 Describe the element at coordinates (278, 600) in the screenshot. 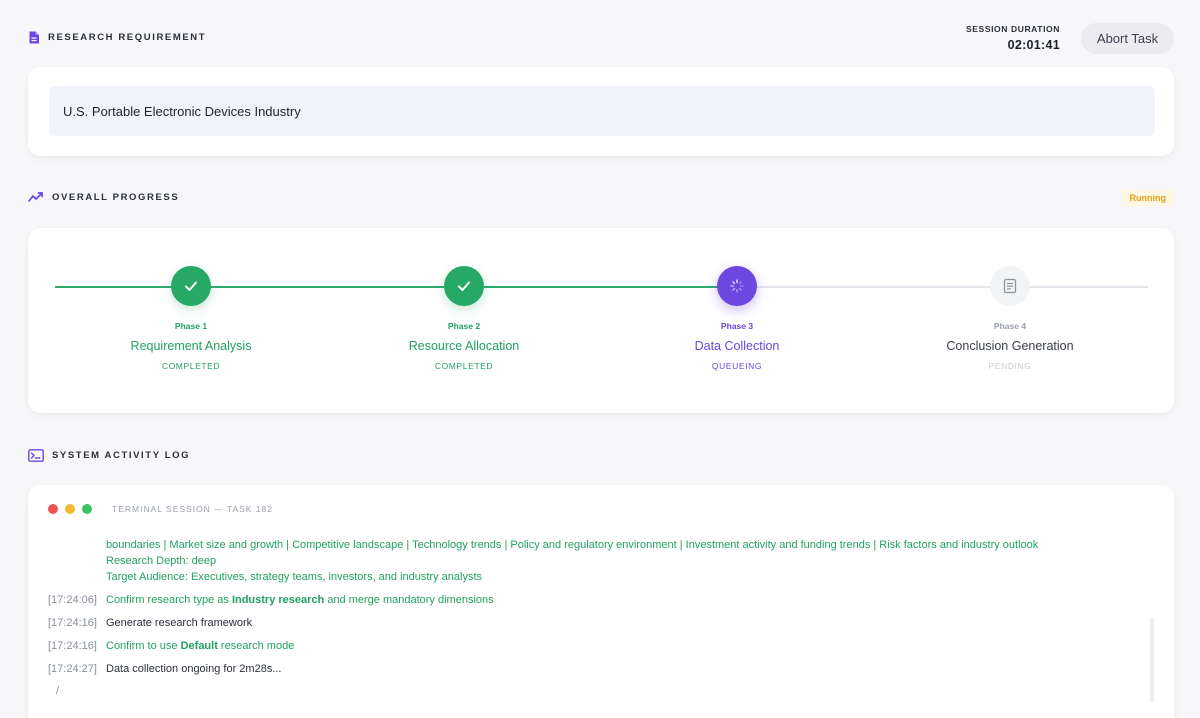

I see `log-text-bold: Industry research` at that location.